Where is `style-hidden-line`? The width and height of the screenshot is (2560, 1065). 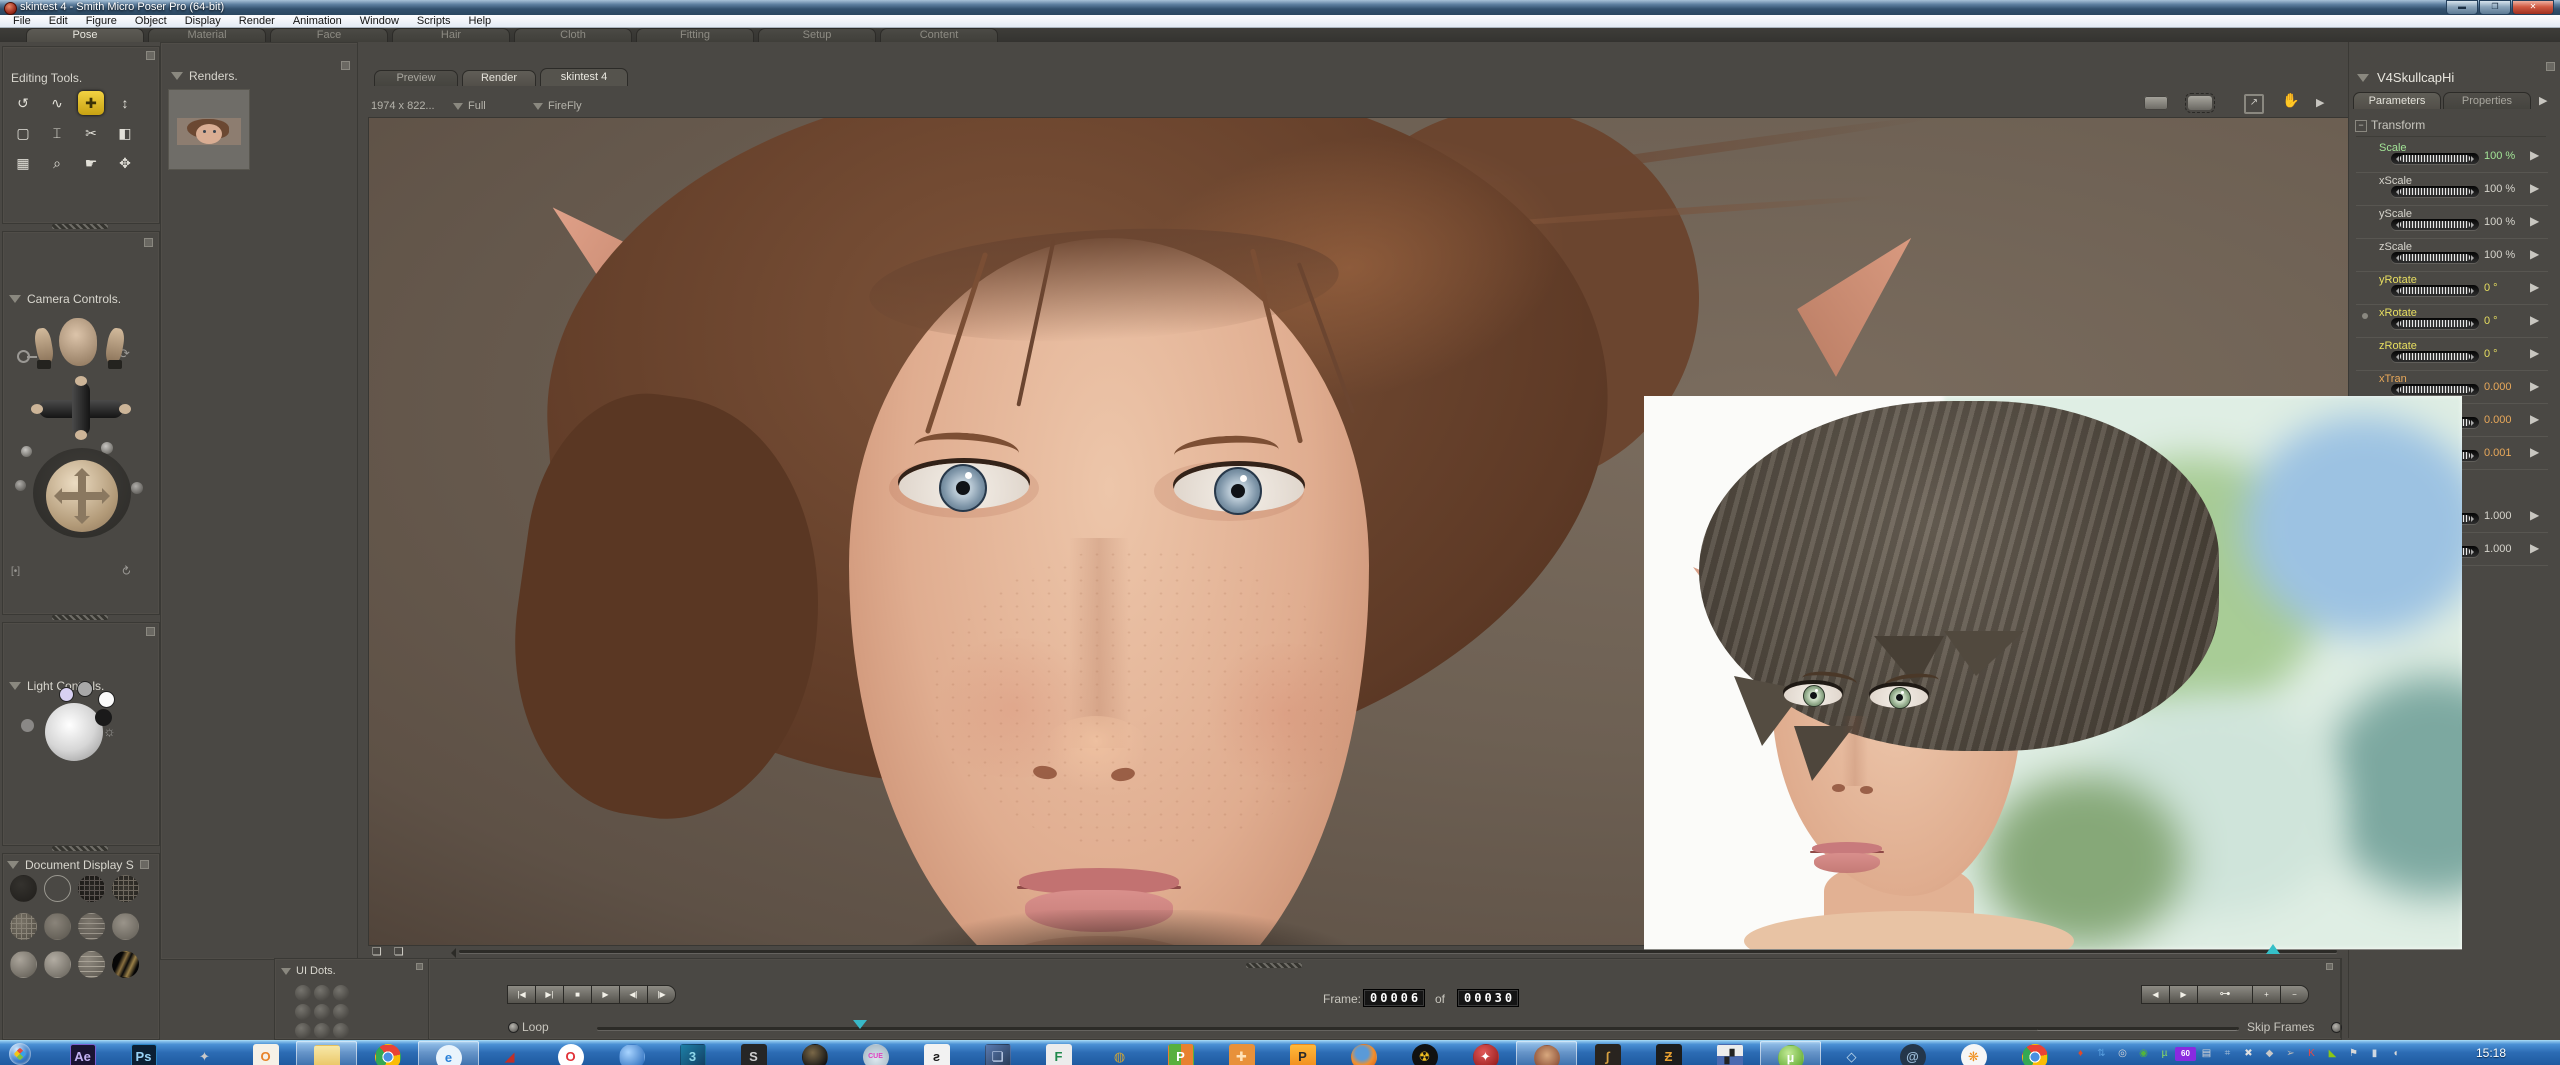 style-hidden-line is located at coordinates (125, 888).